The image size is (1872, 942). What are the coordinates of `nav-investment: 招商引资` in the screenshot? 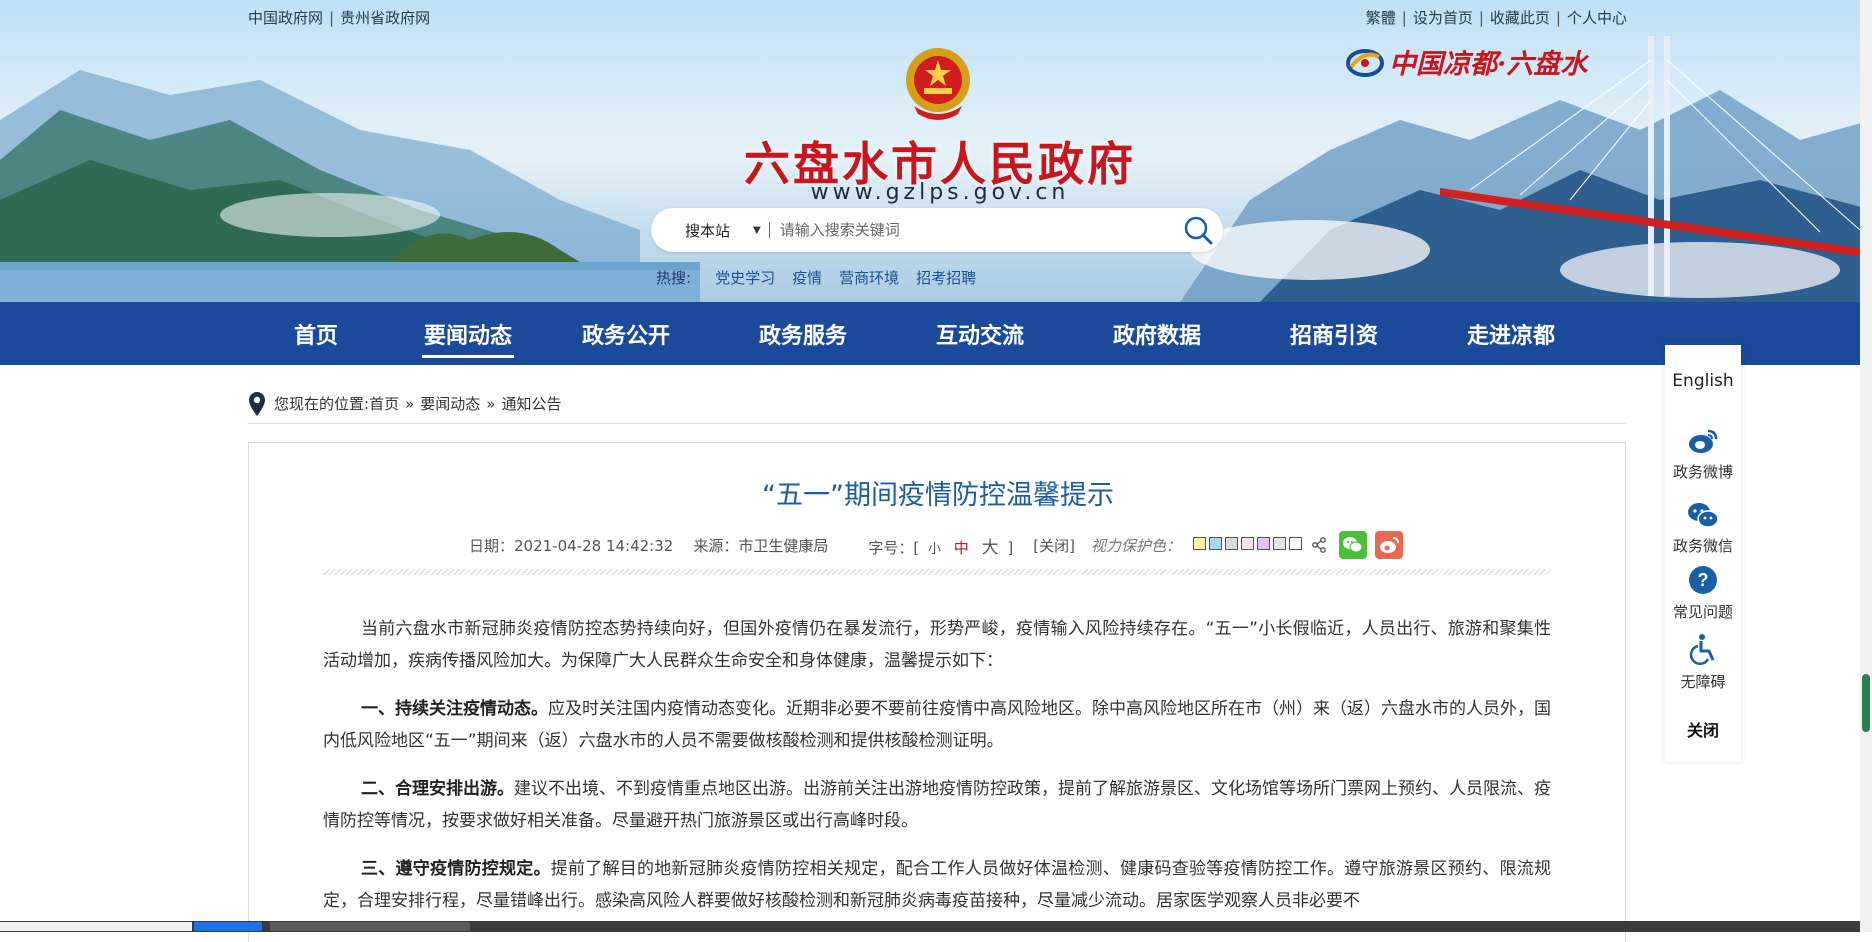 It's located at (1334, 333).